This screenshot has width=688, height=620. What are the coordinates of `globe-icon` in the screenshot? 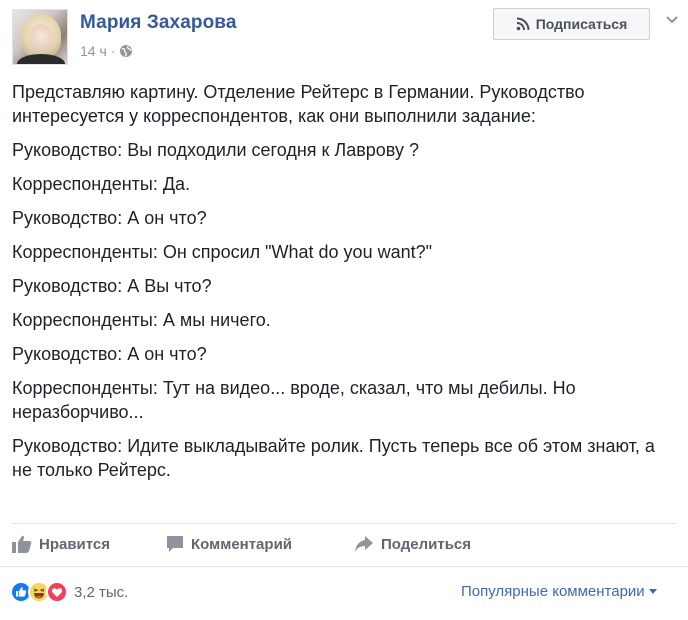 It's located at (126, 51).